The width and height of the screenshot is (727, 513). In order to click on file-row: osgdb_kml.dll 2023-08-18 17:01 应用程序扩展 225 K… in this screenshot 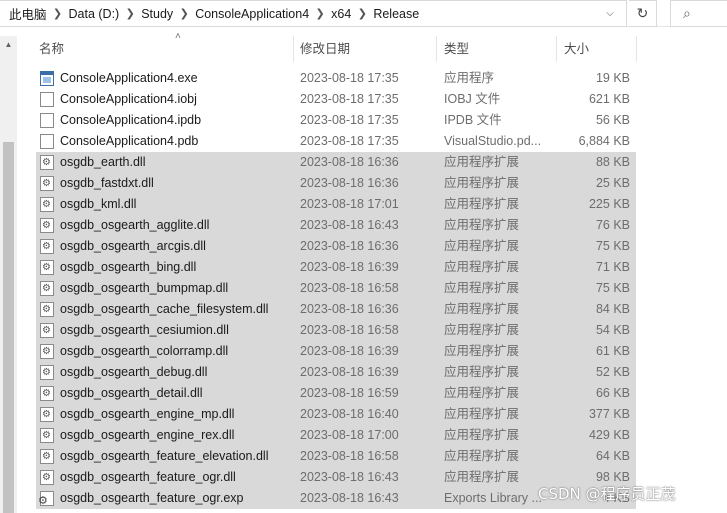, I will do `click(336, 204)`.